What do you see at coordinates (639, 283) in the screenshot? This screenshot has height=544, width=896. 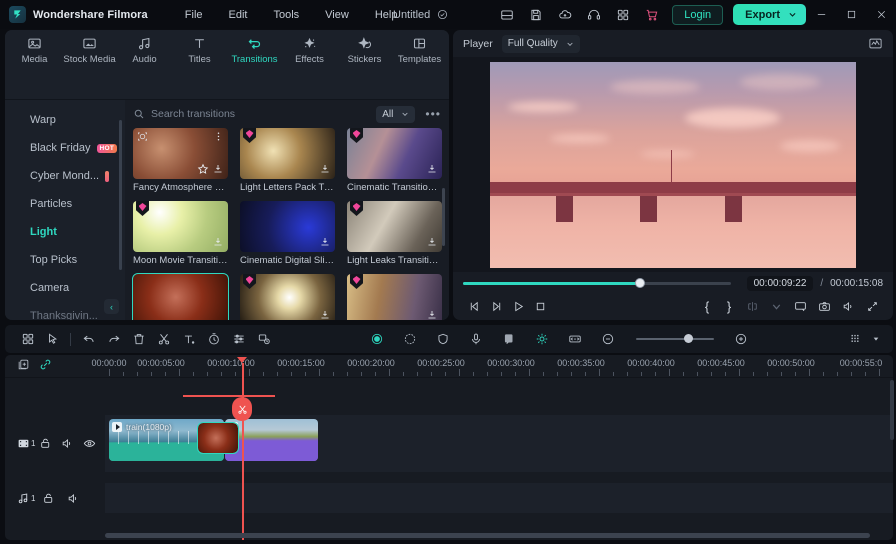 I see `seek-handle` at bounding box center [639, 283].